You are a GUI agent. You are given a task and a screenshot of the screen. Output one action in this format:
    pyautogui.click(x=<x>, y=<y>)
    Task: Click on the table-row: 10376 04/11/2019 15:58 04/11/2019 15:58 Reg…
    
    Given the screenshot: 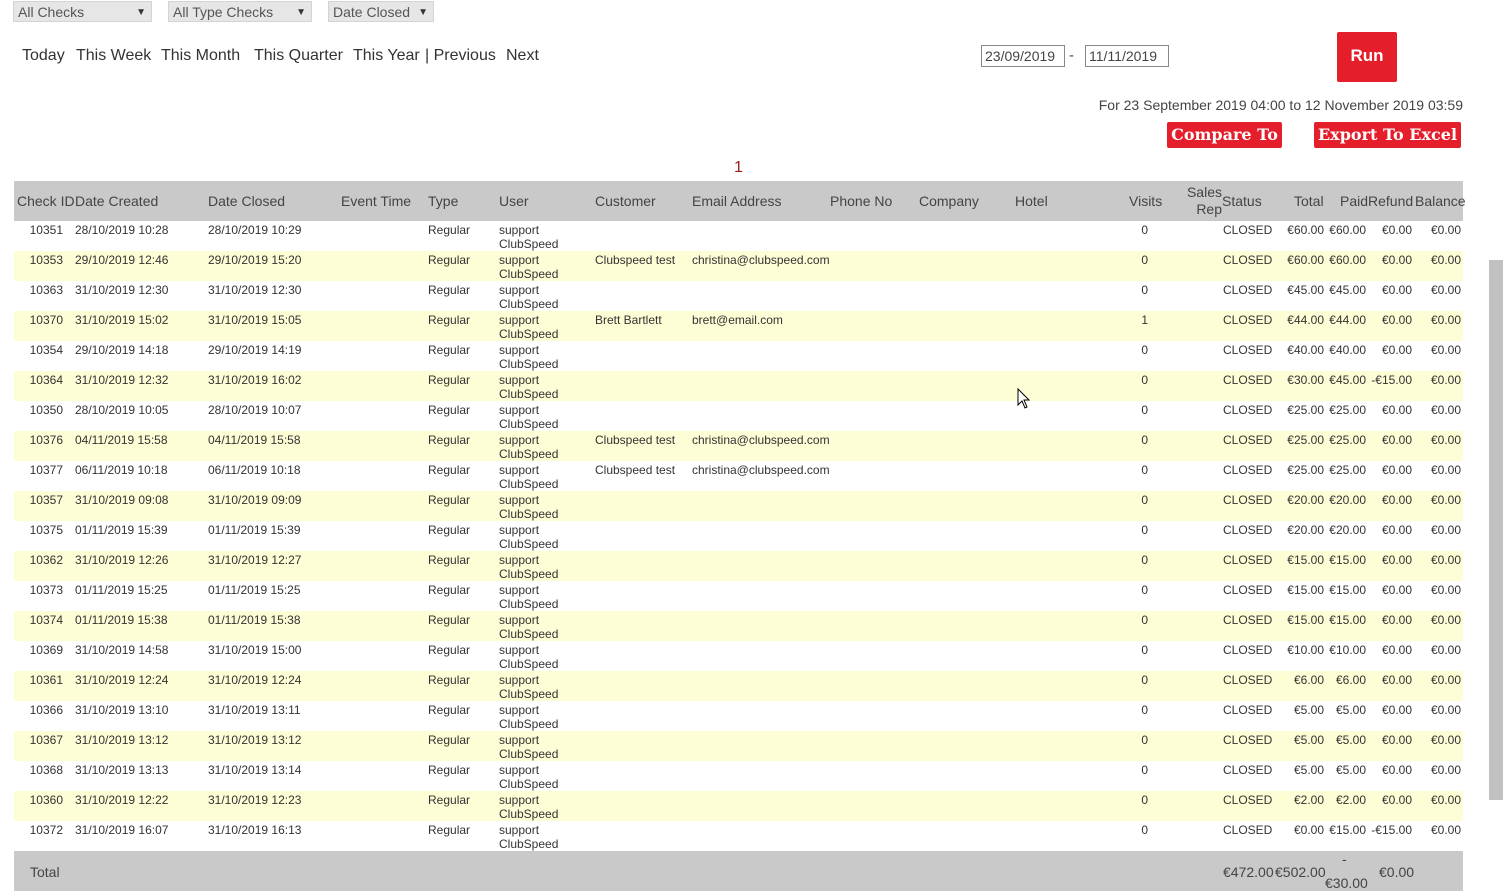 What is the action you would take?
    pyautogui.click(x=738, y=446)
    